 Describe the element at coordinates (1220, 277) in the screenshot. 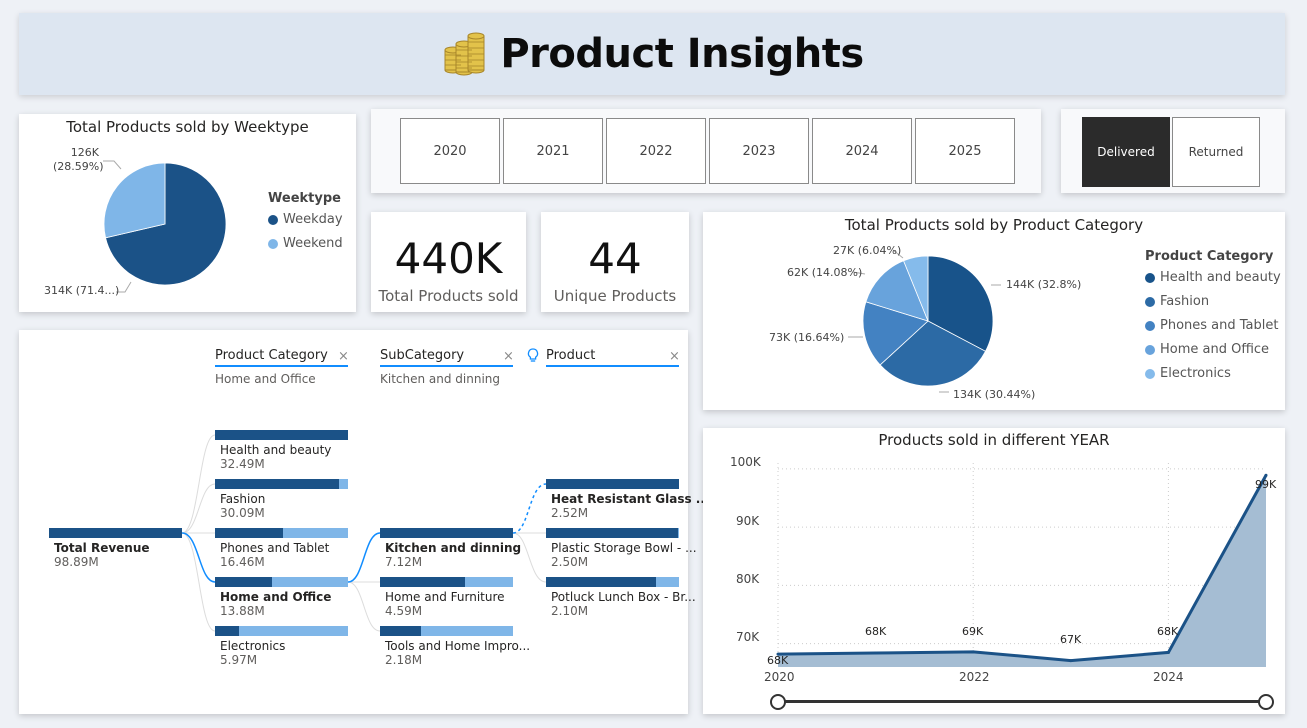

I see `legend-label: Health and beauty` at that location.